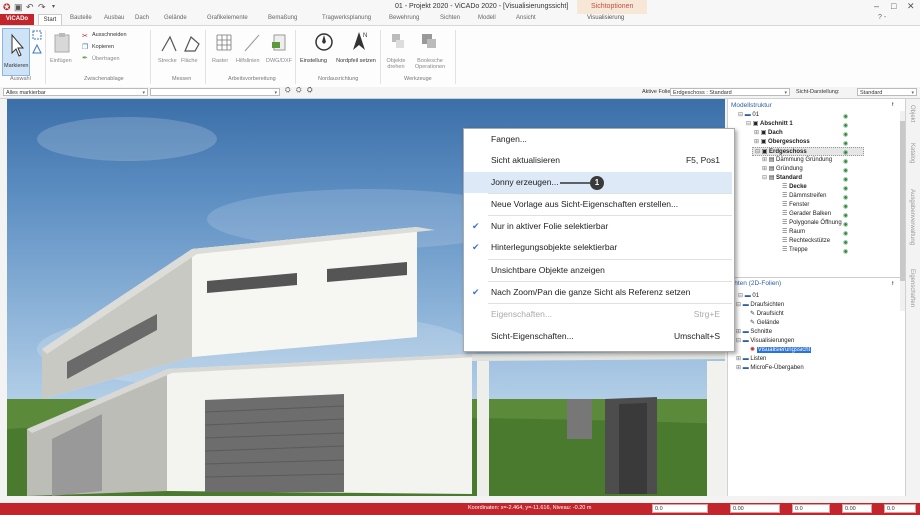  What do you see at coordinates (430, 64) in the screenshot?
I see `boolesche-label: Boolesche Operationen` at bounding box center [430, 64].